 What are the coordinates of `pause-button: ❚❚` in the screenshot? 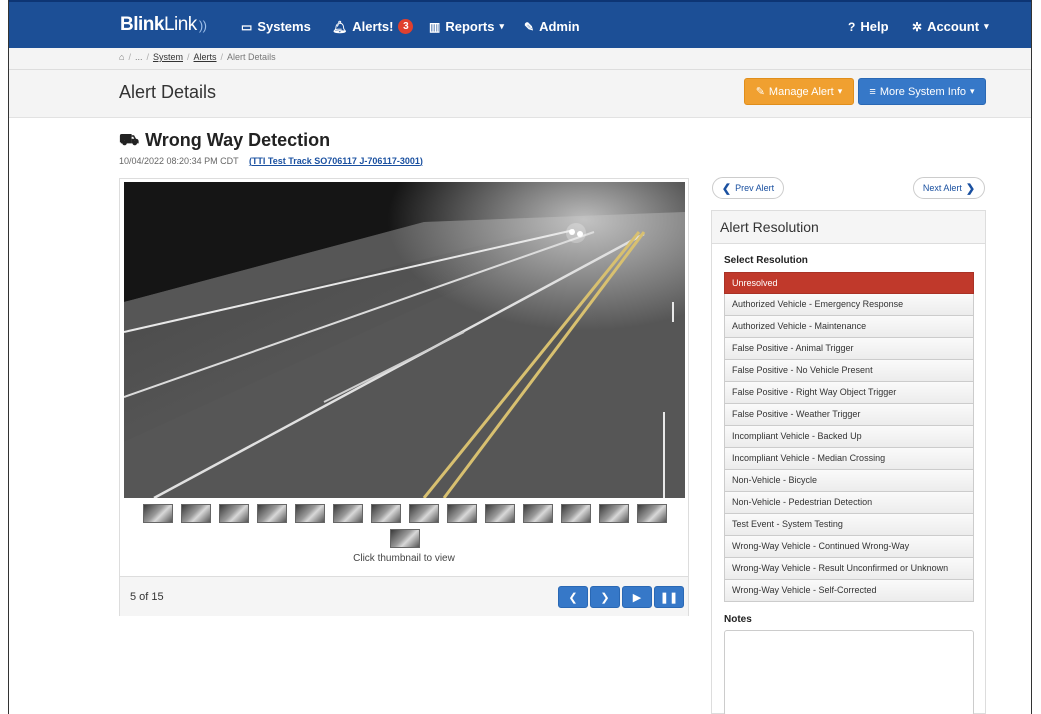 It's located at (669, 597).